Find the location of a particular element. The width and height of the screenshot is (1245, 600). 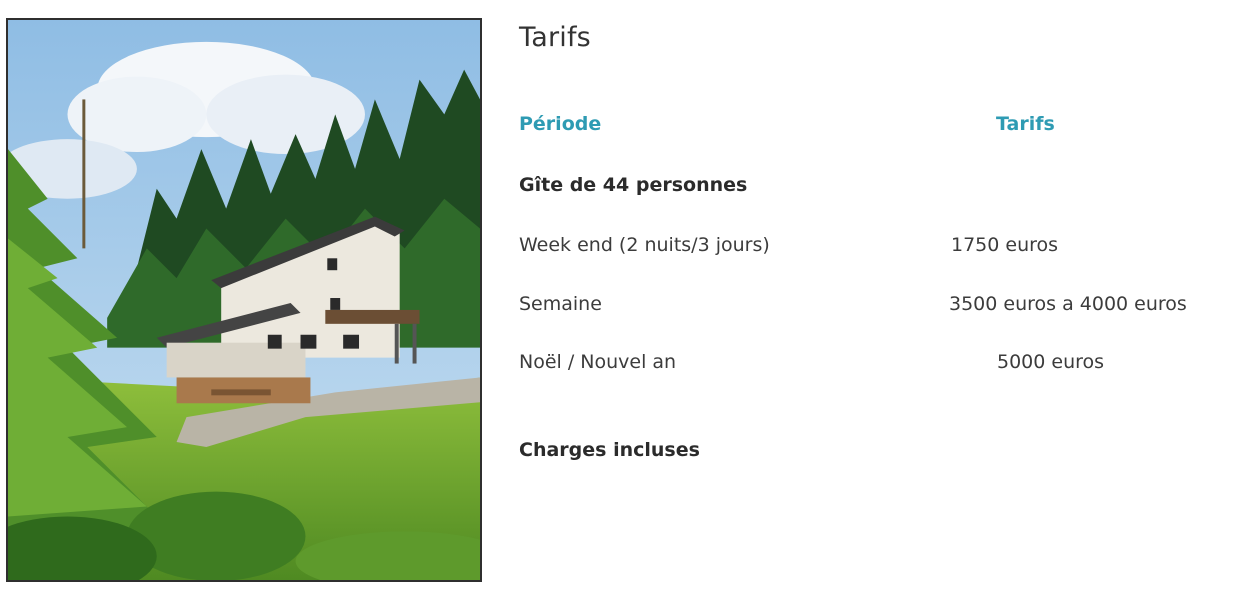

rate-row-period: Semaine is located at coordinates (560, 304).